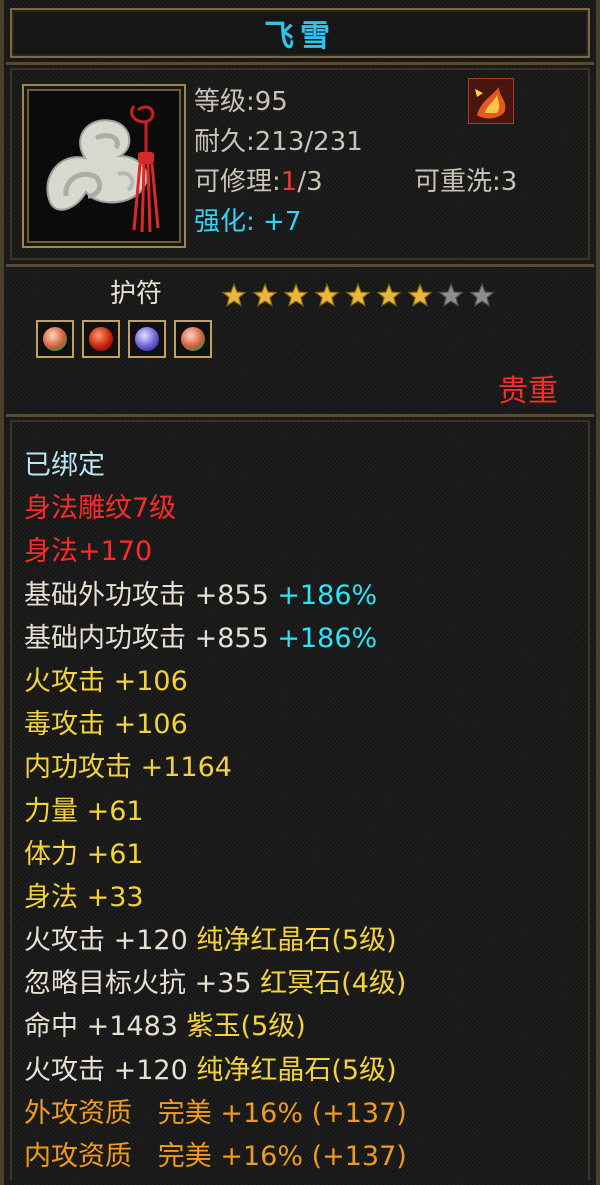  I want to click on attr-agility: 身法 +33, so click(84, 897).